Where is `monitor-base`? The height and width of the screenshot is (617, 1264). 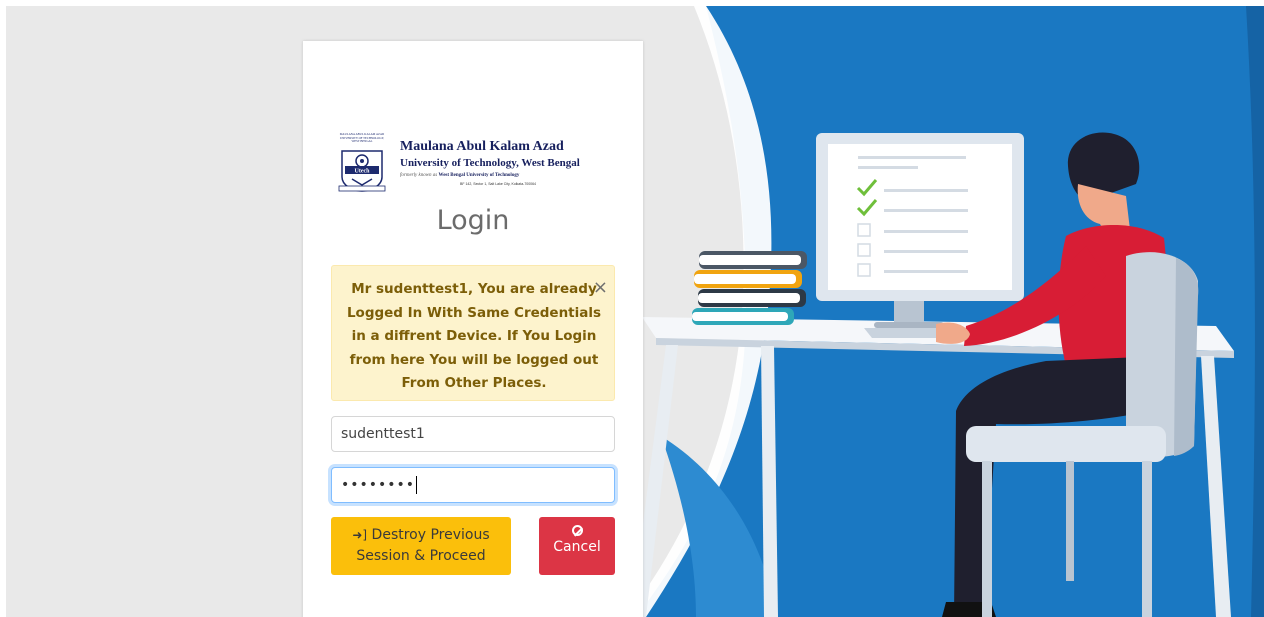
monitor-base is located at coordinates (909, 325).